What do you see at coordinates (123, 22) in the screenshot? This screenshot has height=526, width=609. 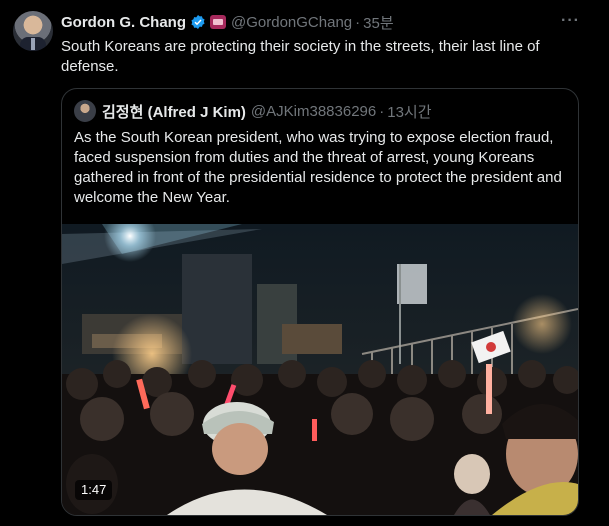 I see `author-name: Gordon G. Chang` at bounding box center [123, 22].